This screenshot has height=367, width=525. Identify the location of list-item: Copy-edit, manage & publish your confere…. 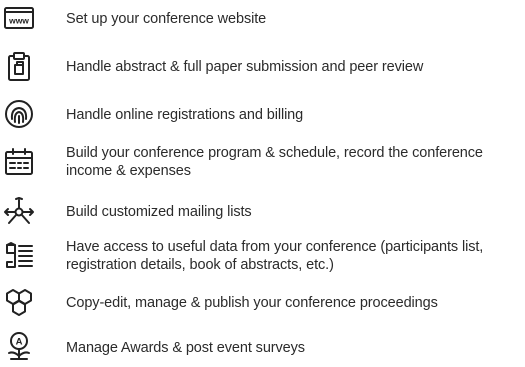
(262, 303).